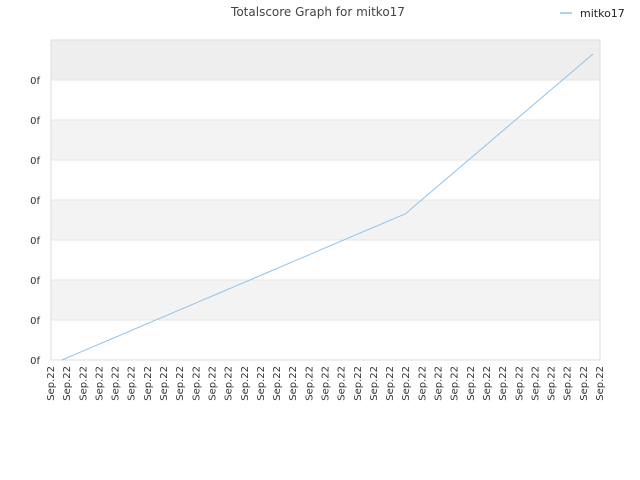  Describe the element at coordinates (317, 12) in the screenshot. I see `chart-title: Totalscore Graph for mitko17` at that location.